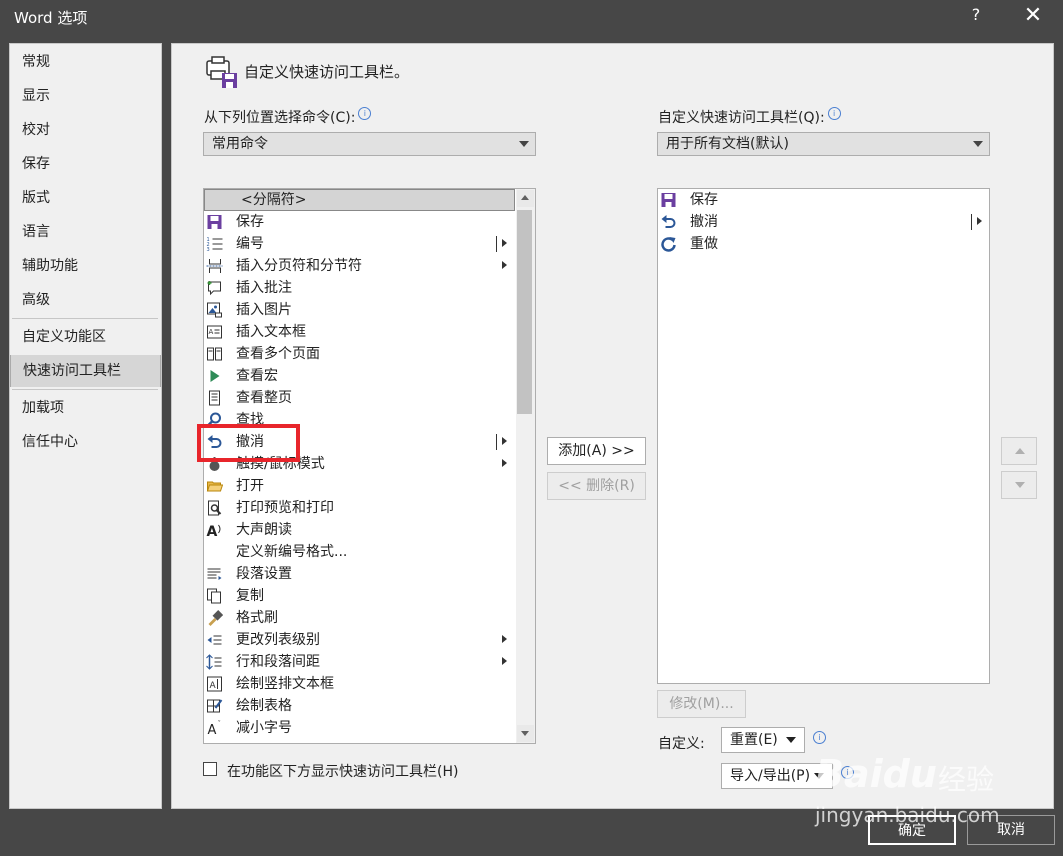  I want to click on toolbar-item-undo: 撤消, so click(823, 222).